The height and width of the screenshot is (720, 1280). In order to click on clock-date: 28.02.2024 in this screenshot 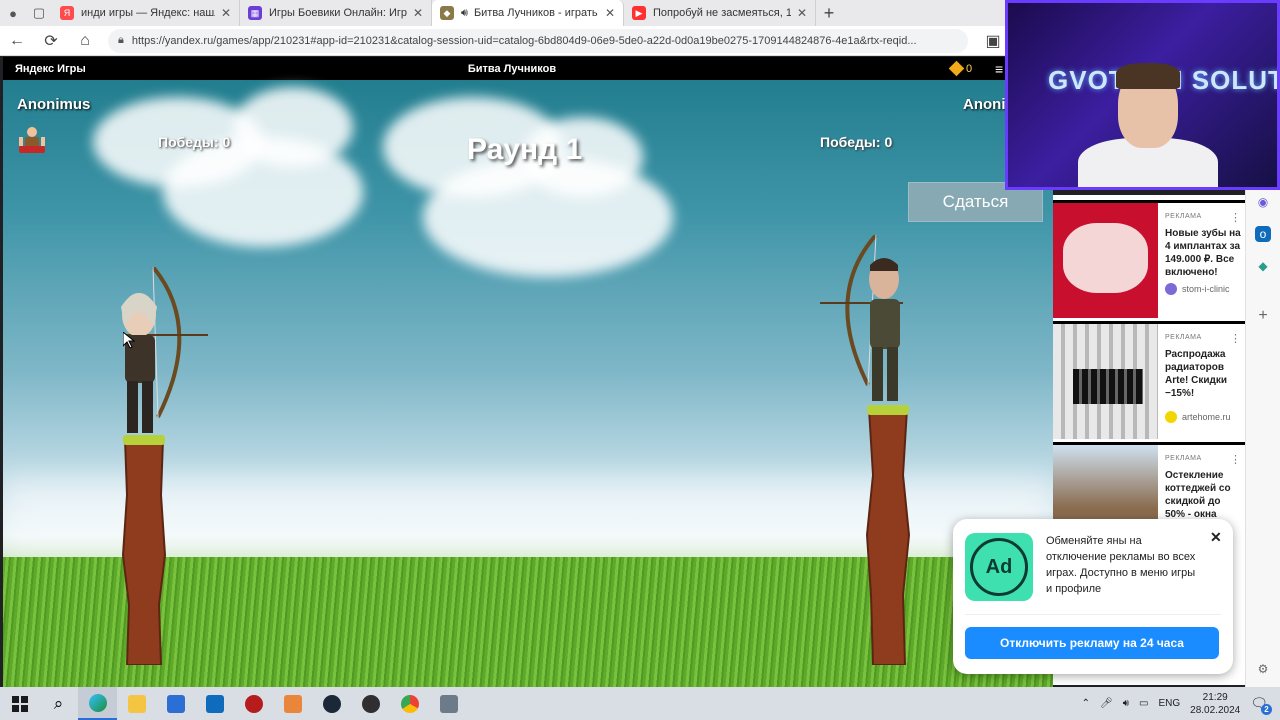, I will do `click(1215, 710)`.